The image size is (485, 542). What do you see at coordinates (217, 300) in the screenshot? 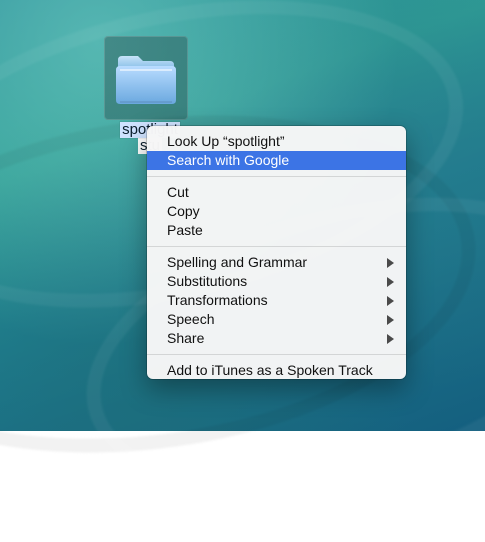
I see `menu-item-label: Transformations` at bounding box center [217, 300].